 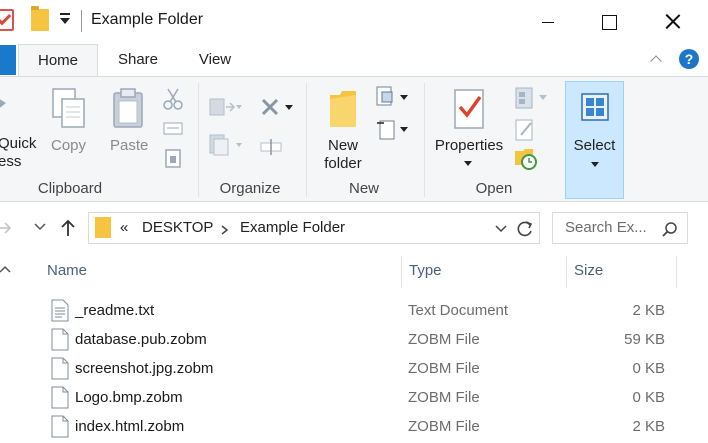 I want to click on up-arrow-icon, so click(x=68, y=228).